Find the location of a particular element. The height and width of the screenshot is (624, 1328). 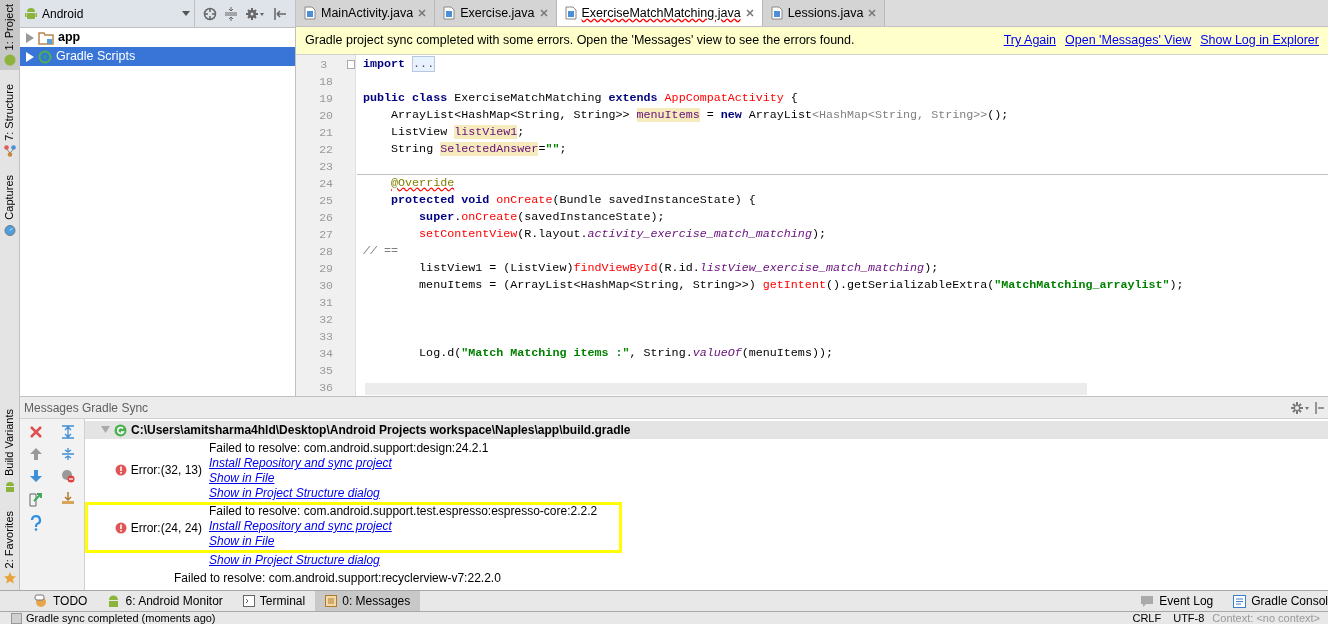

editor-tab: Exercise.java is located at coordinates (496, 13).